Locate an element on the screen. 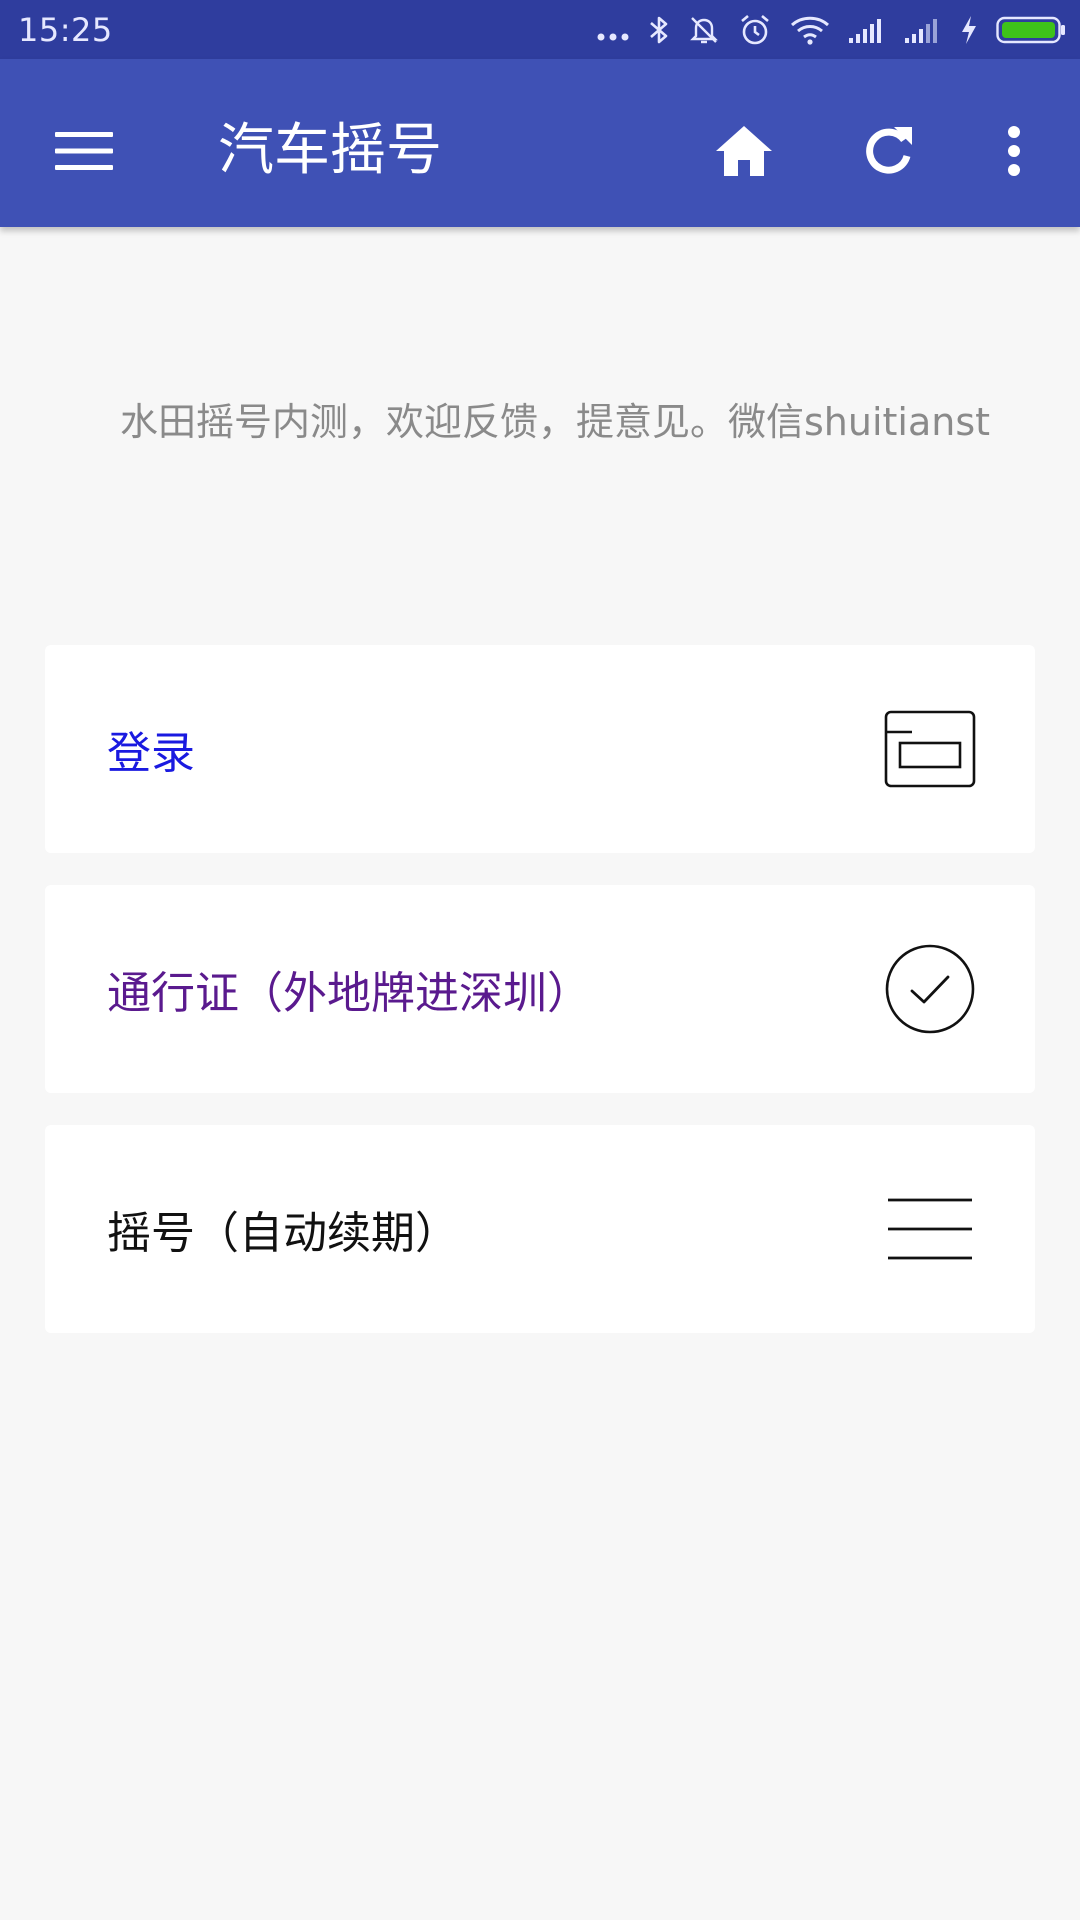  bluetooth-icon is located at coordinates (659, 30).